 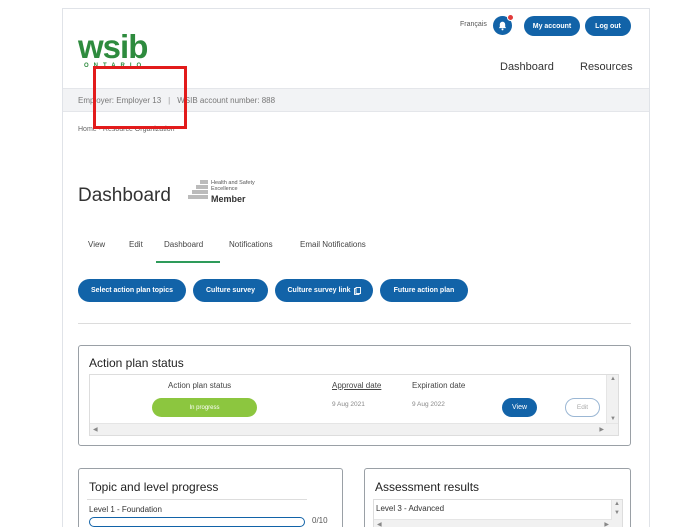 What do you see at coordinates (357, 290) in the screenshot?
I see `copy-icon` at bounding box center [357, 290].